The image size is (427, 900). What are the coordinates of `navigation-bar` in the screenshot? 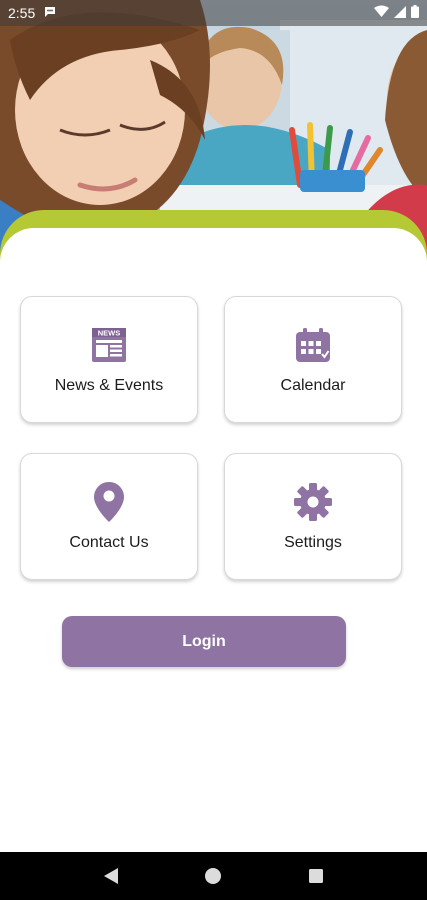 It's located at (213, 876).